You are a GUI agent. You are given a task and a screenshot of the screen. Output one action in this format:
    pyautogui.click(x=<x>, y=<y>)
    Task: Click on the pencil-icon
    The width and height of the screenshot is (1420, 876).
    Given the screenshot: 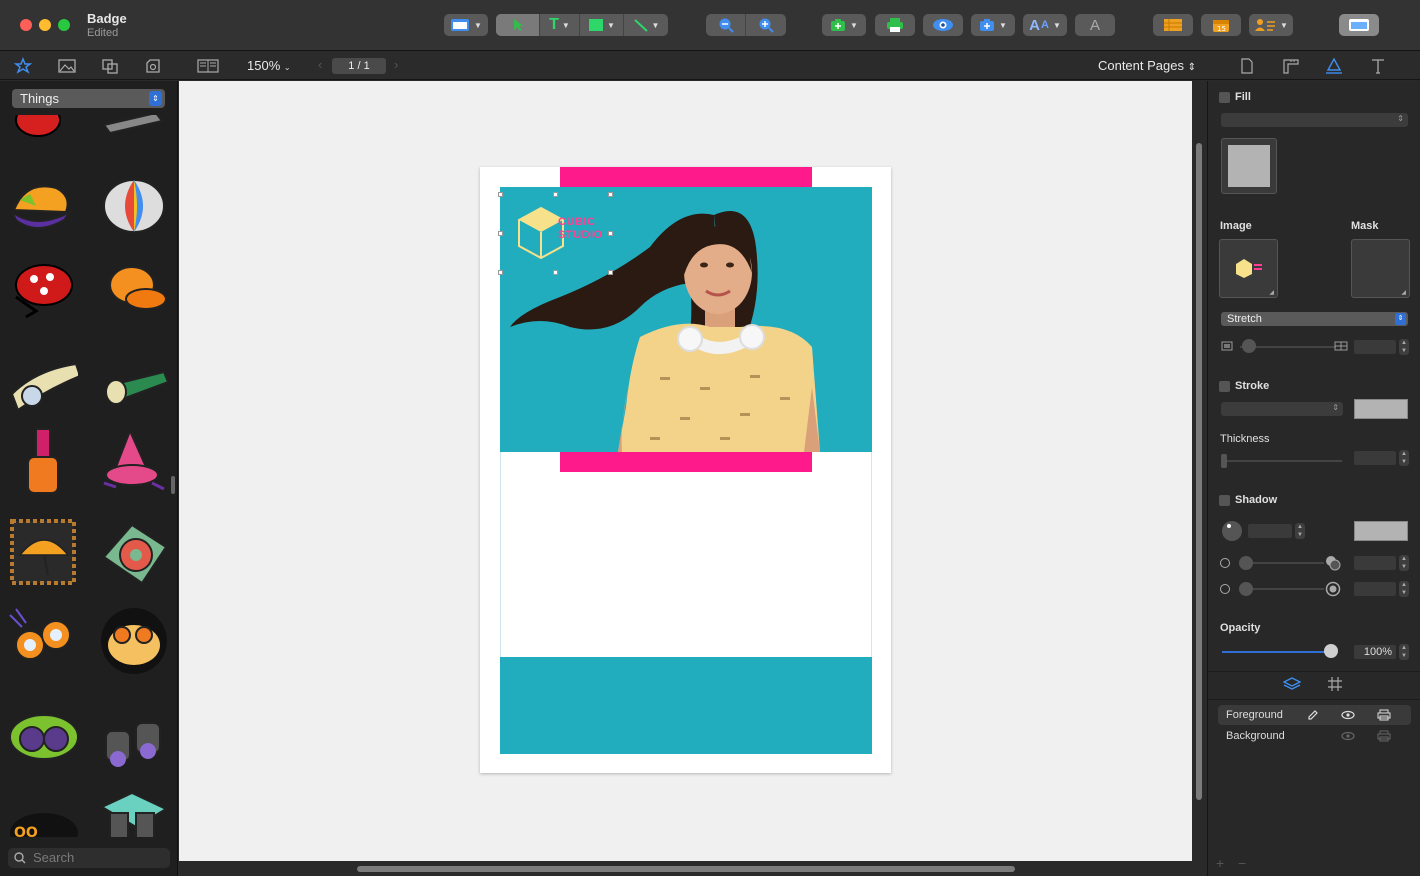 What is the action you would take?
    pyautogui.click(x=1313, y=715)
    